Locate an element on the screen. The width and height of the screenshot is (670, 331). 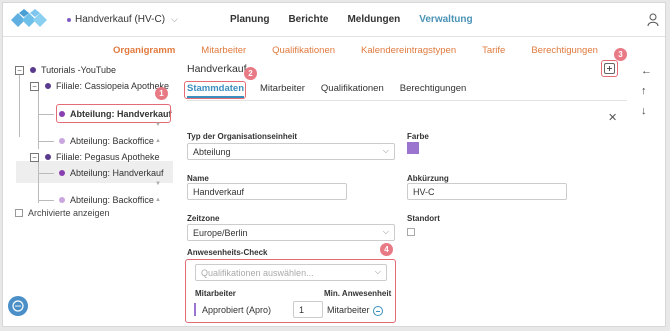
min-count-input: 1 is located at coordinates (308, 309).